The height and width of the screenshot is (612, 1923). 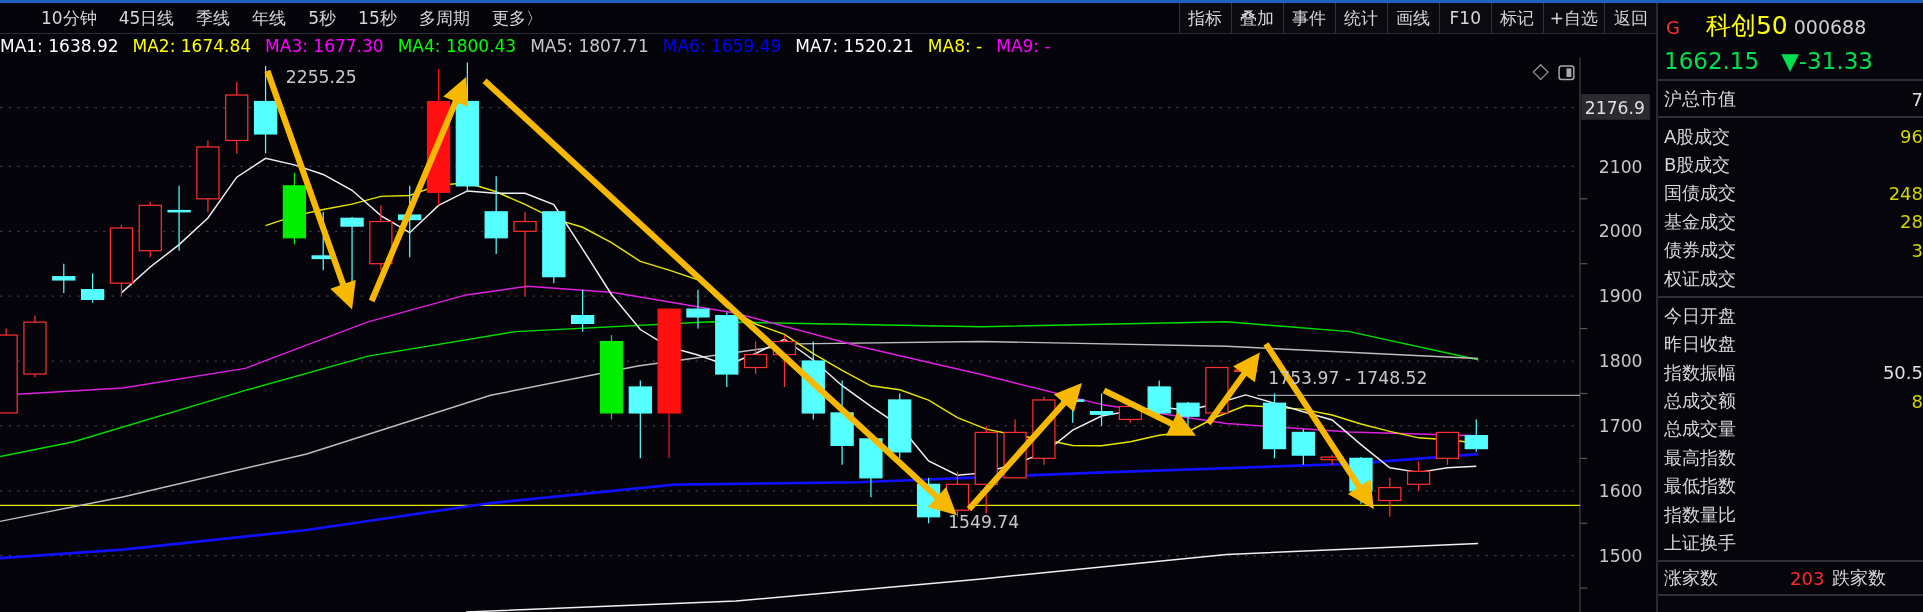 I want to click on period-tab: 季线, so click(x=213, y=18).